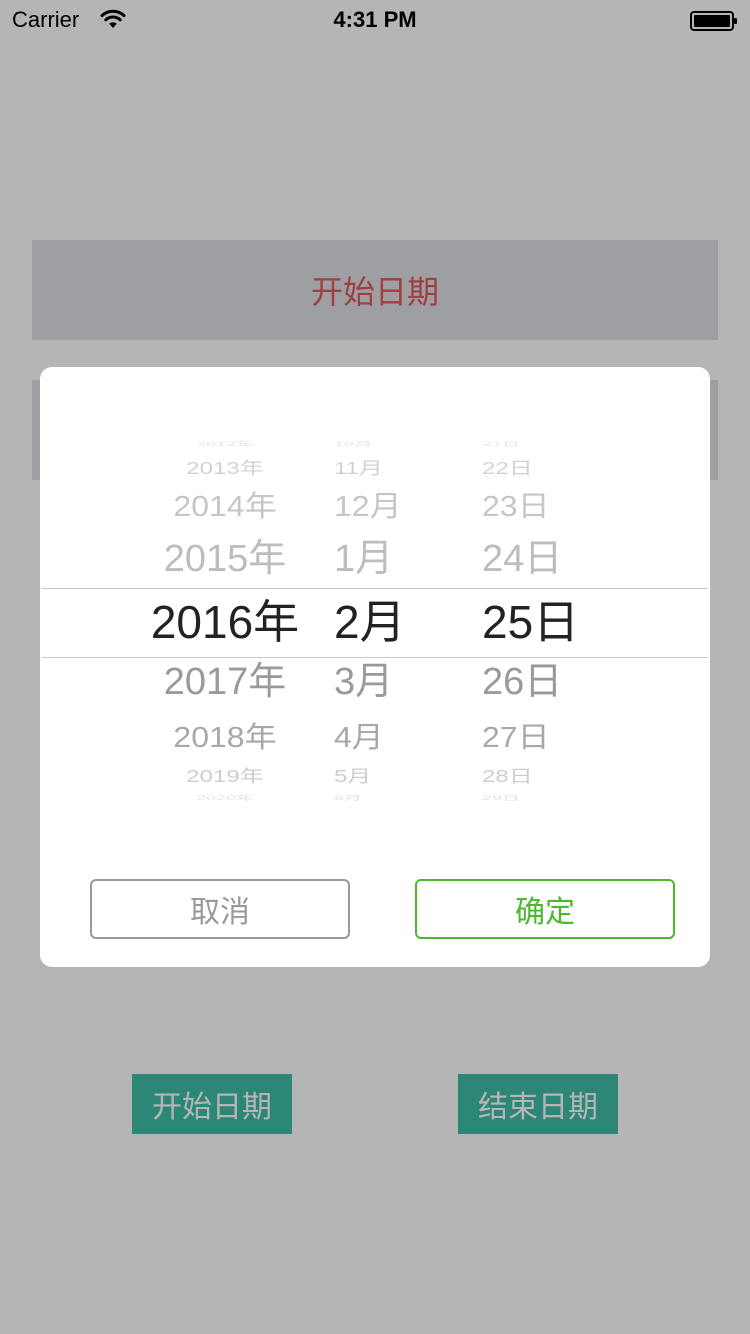 Image resolution: width=750 pixels, height=1334 pixels. I want to click on clock: 4:31 PM, so click(375, 19).